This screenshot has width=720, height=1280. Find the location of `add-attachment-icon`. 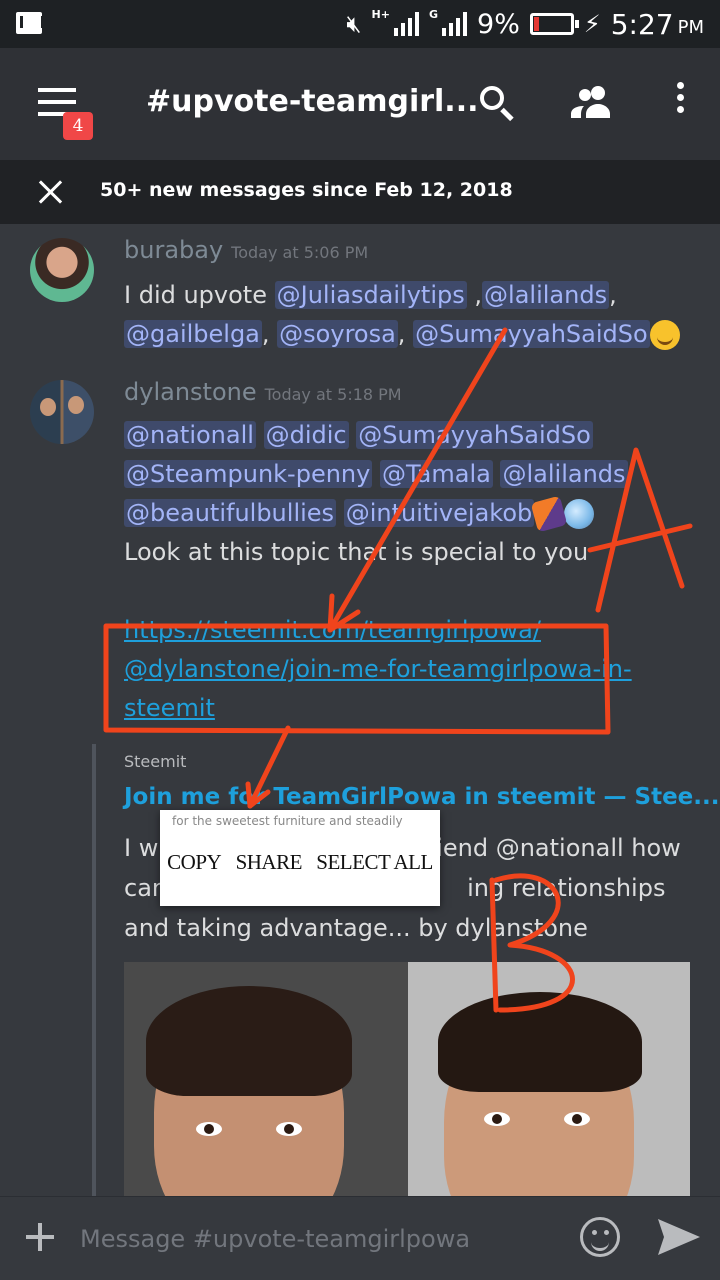

add-attachment-icon is located at coordinates (40, 1237).